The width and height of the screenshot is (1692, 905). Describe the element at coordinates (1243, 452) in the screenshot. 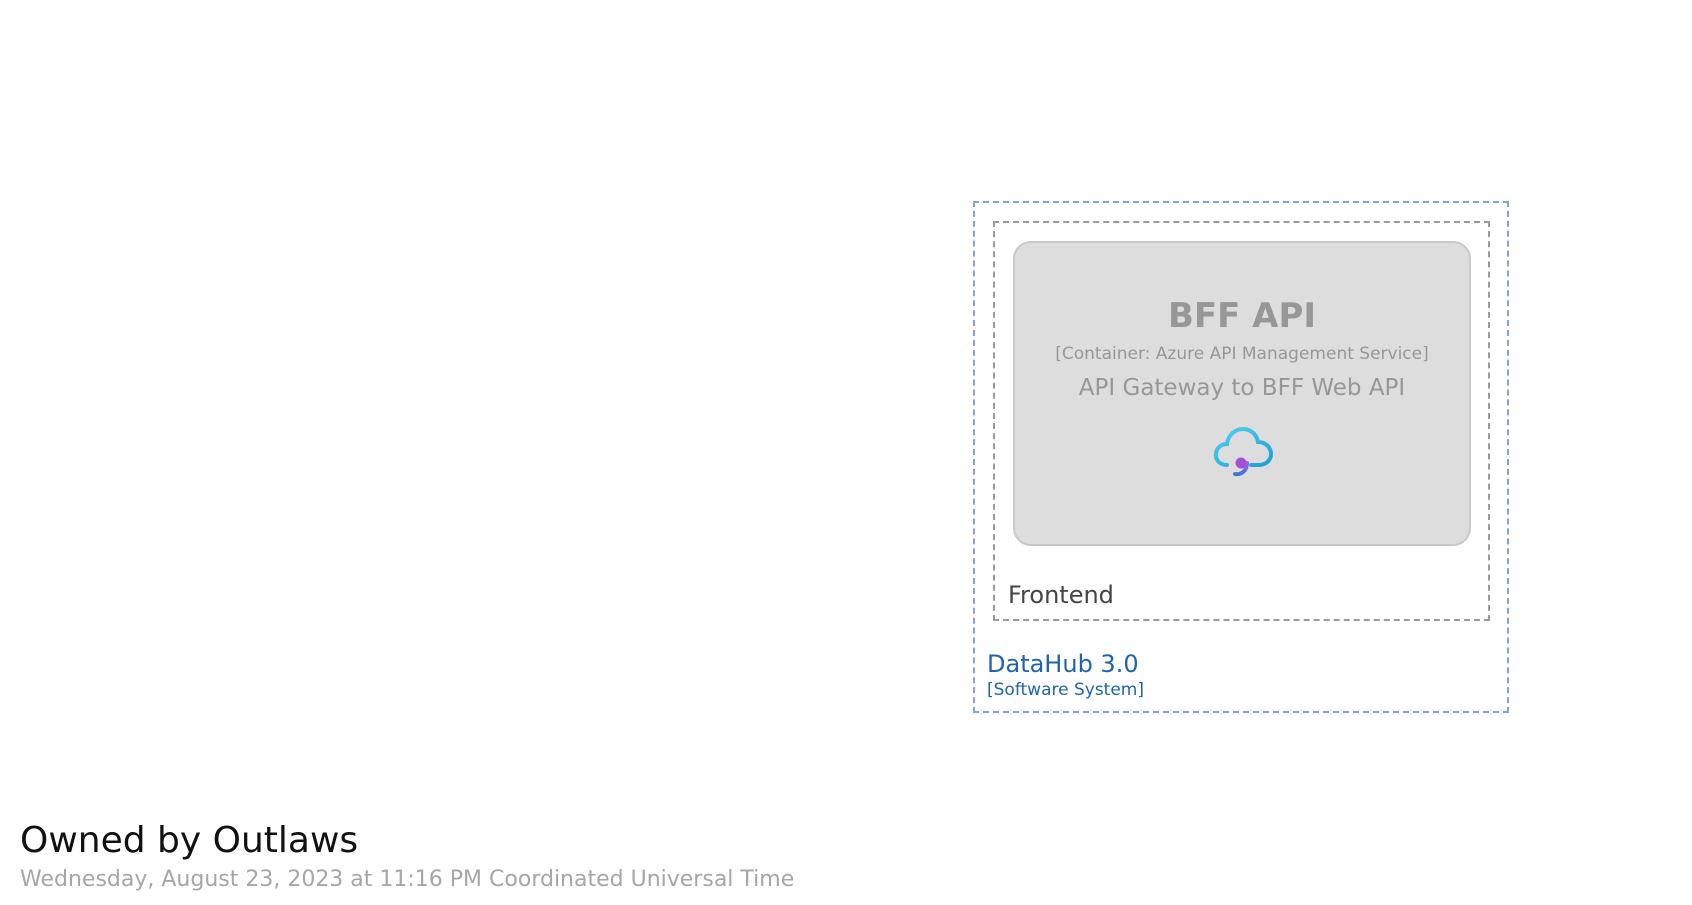

I see `azure-api-management-icon` at that location.